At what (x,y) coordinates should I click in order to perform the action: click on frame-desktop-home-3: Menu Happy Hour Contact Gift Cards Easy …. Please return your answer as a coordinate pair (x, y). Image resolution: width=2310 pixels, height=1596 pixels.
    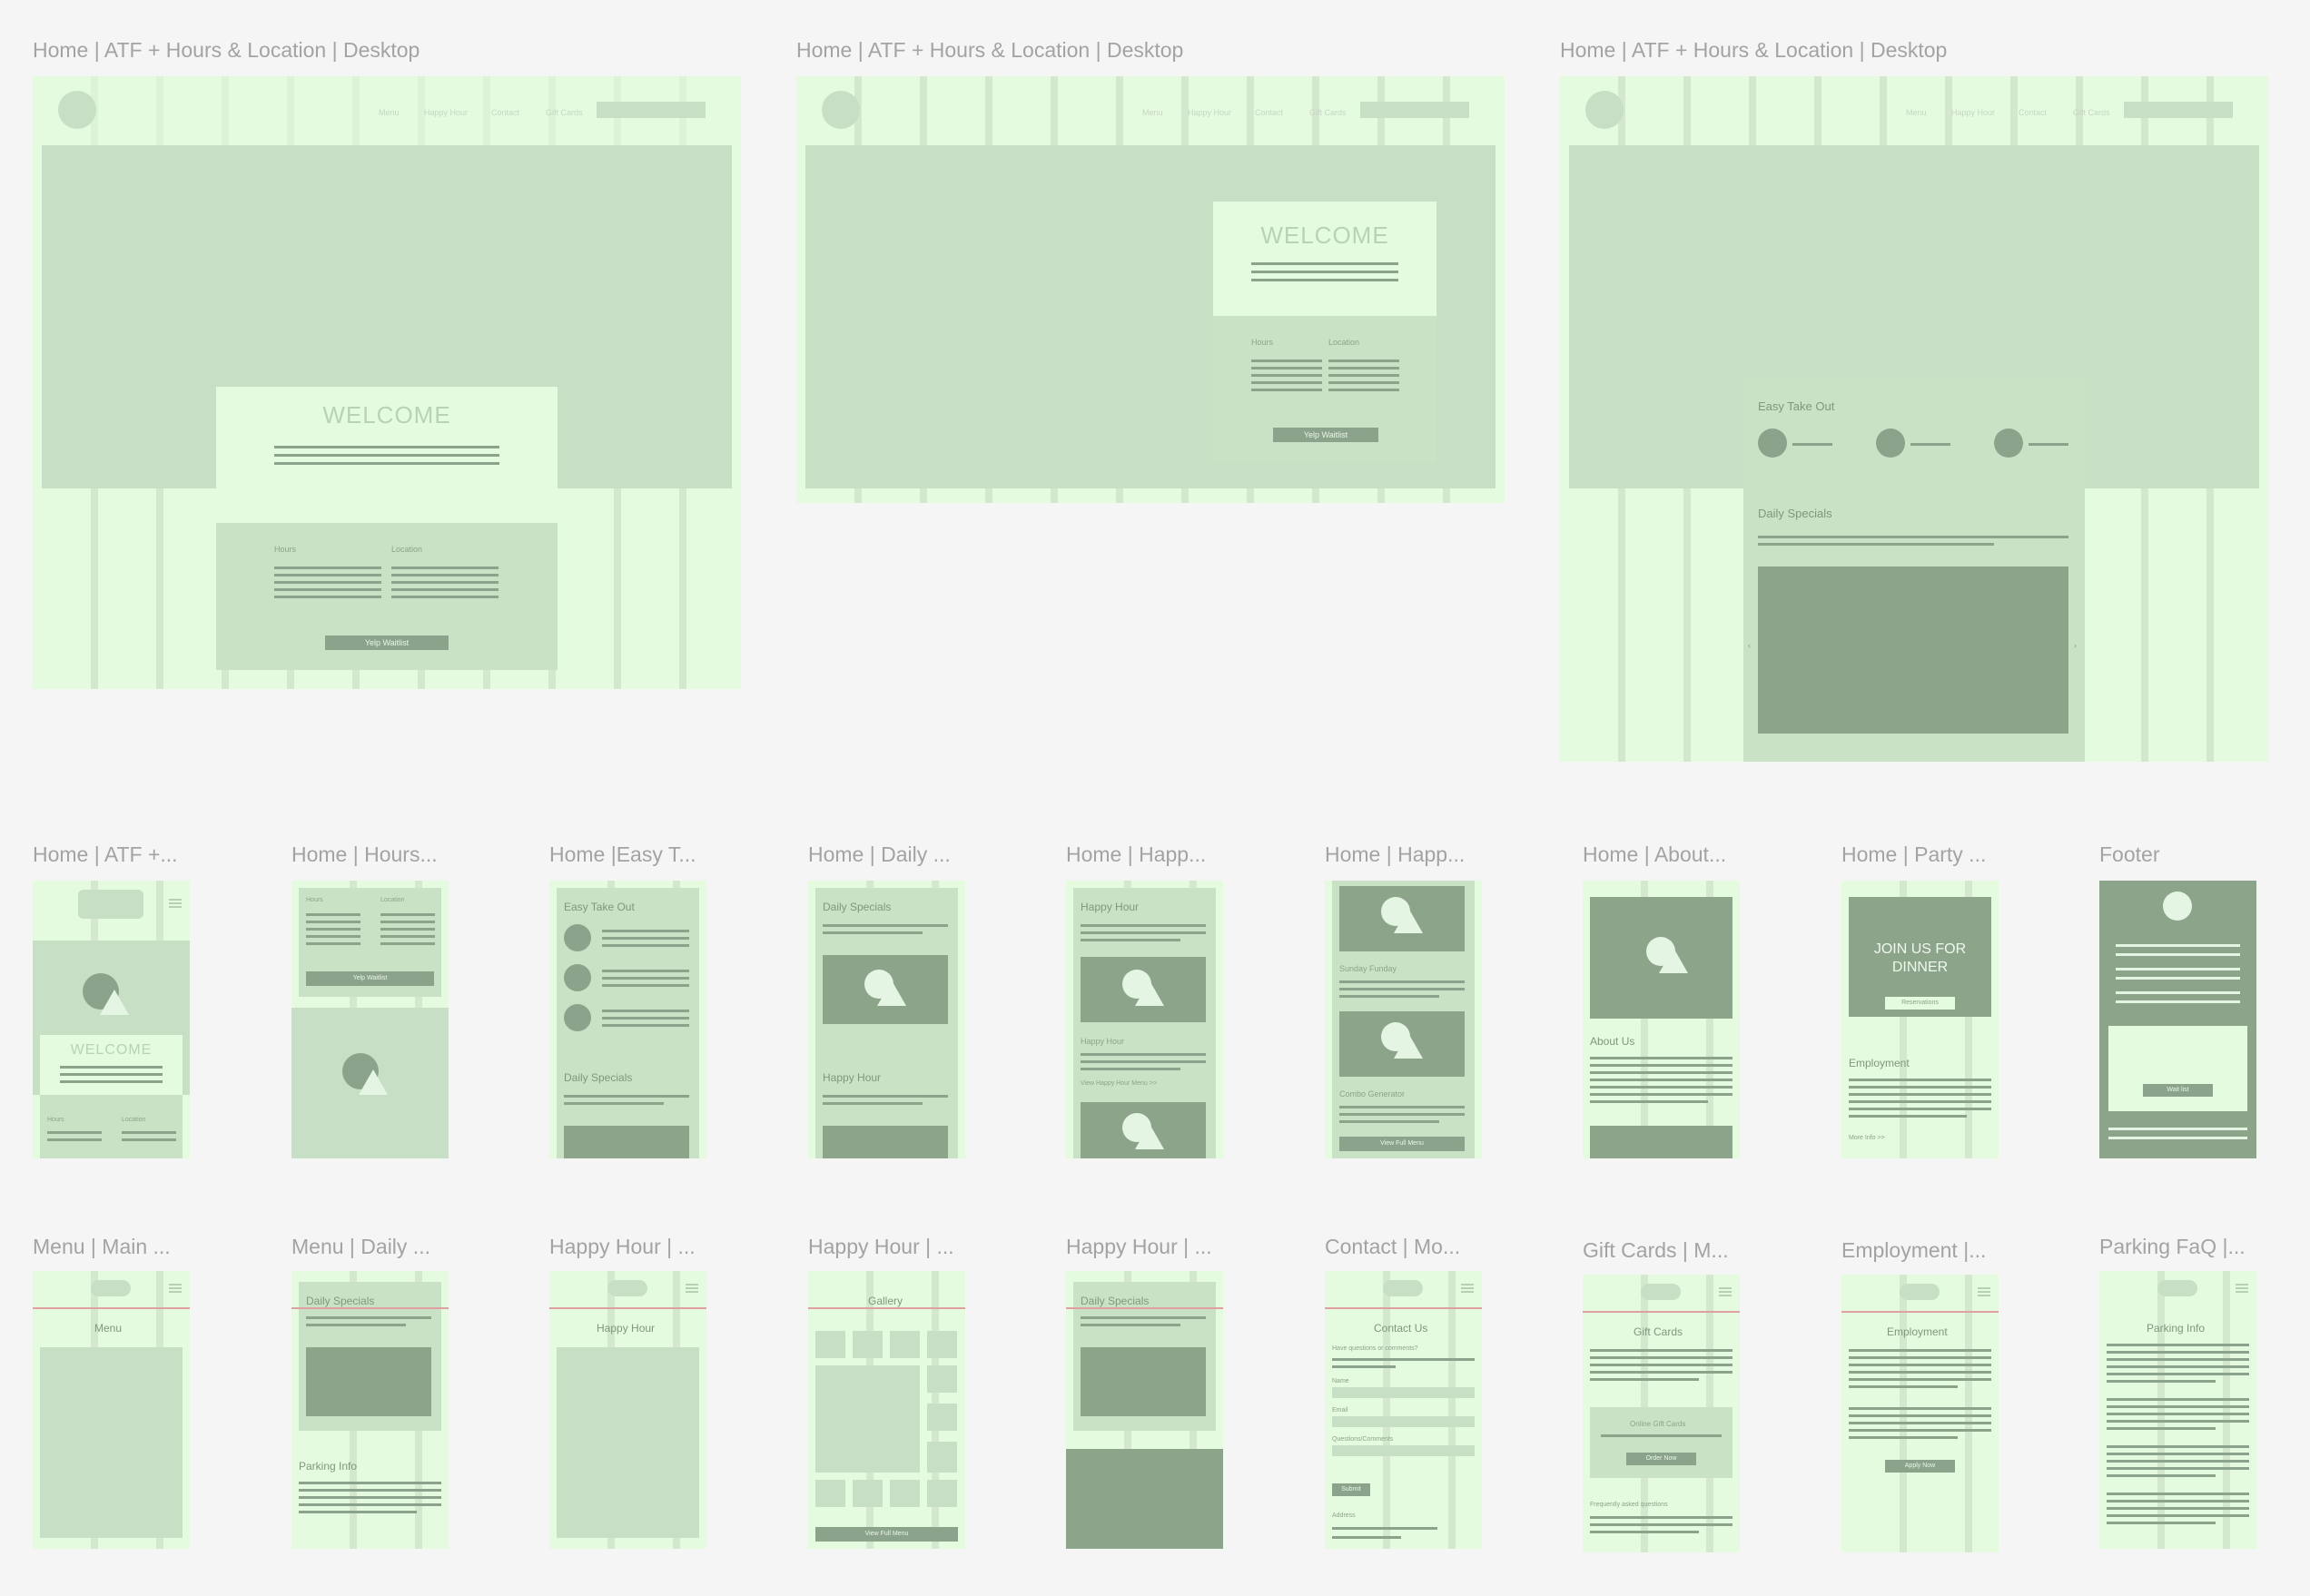
    Looking at the image, I should click on (1914, 419).